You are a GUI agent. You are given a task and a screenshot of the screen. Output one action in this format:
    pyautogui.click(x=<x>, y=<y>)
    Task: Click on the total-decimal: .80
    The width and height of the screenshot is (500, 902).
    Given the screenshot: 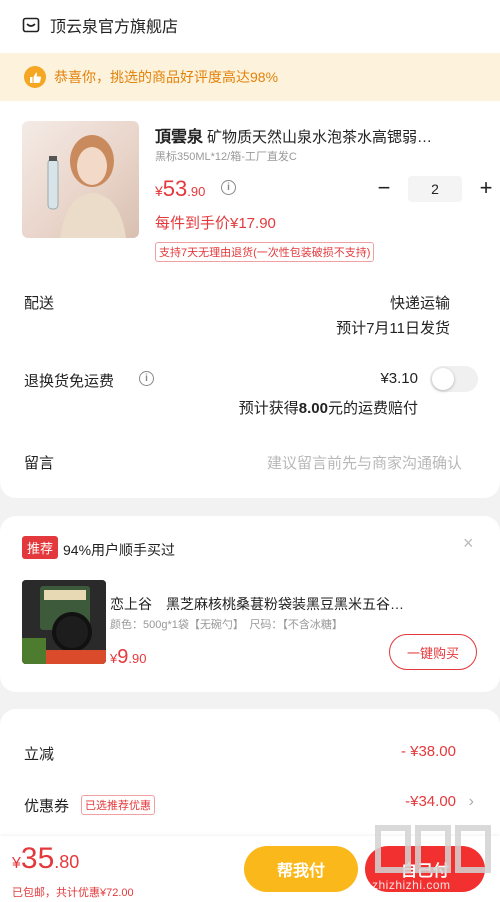 What is the action you would take?
    pyautogui.click(x=67, y=862)
    